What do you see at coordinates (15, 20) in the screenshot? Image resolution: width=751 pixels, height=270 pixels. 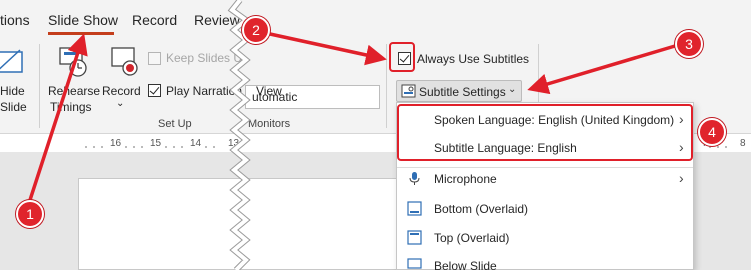 I see `tab-transitions: tions` at bounding box center [15, 20].